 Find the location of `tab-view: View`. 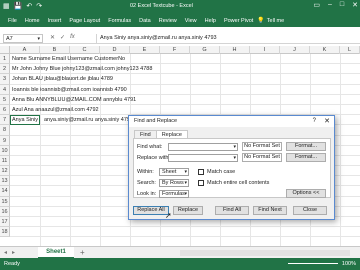

tab-view: View is located at coordinates (191, 21).